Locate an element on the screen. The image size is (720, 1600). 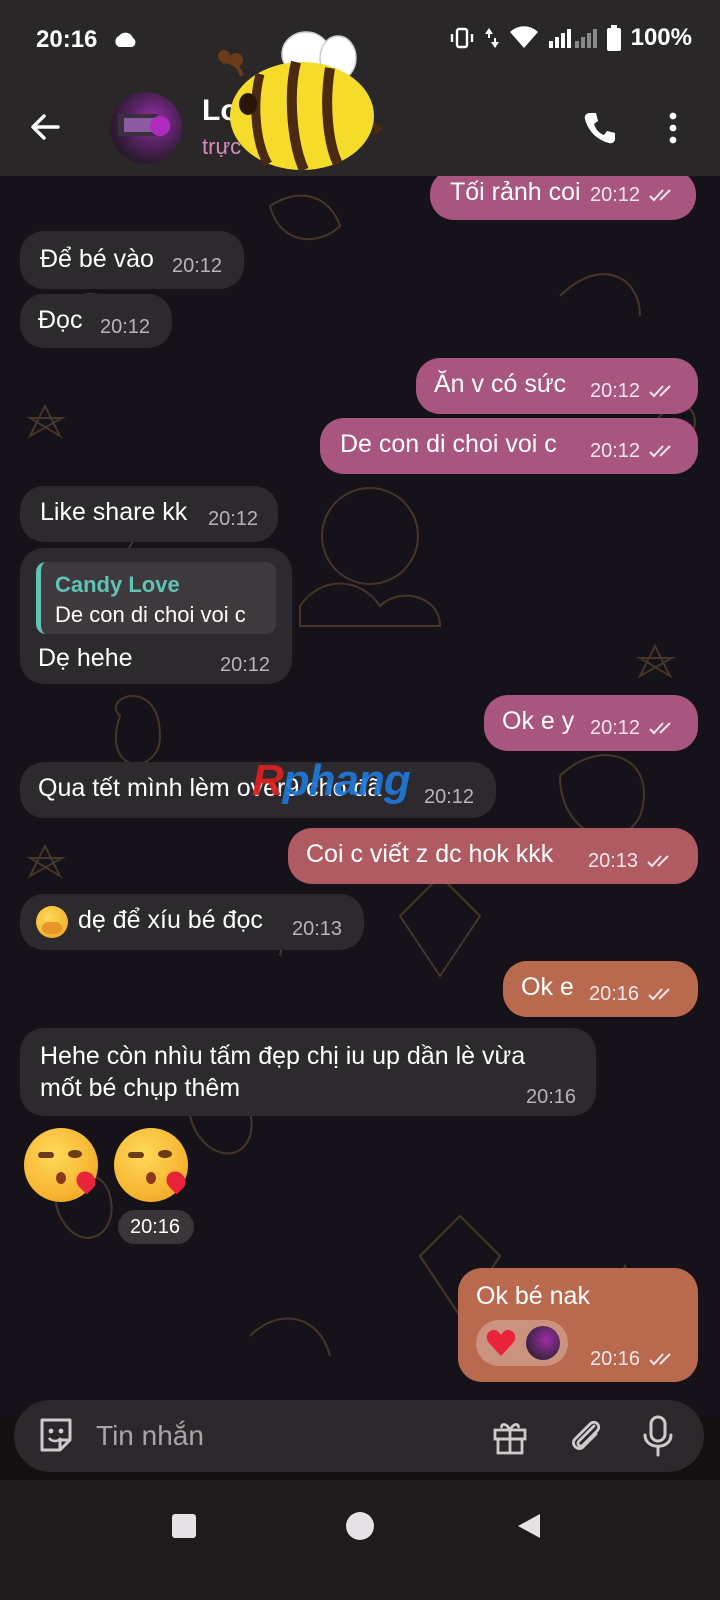
phone-call-icon is located at coordinates (600, 128).